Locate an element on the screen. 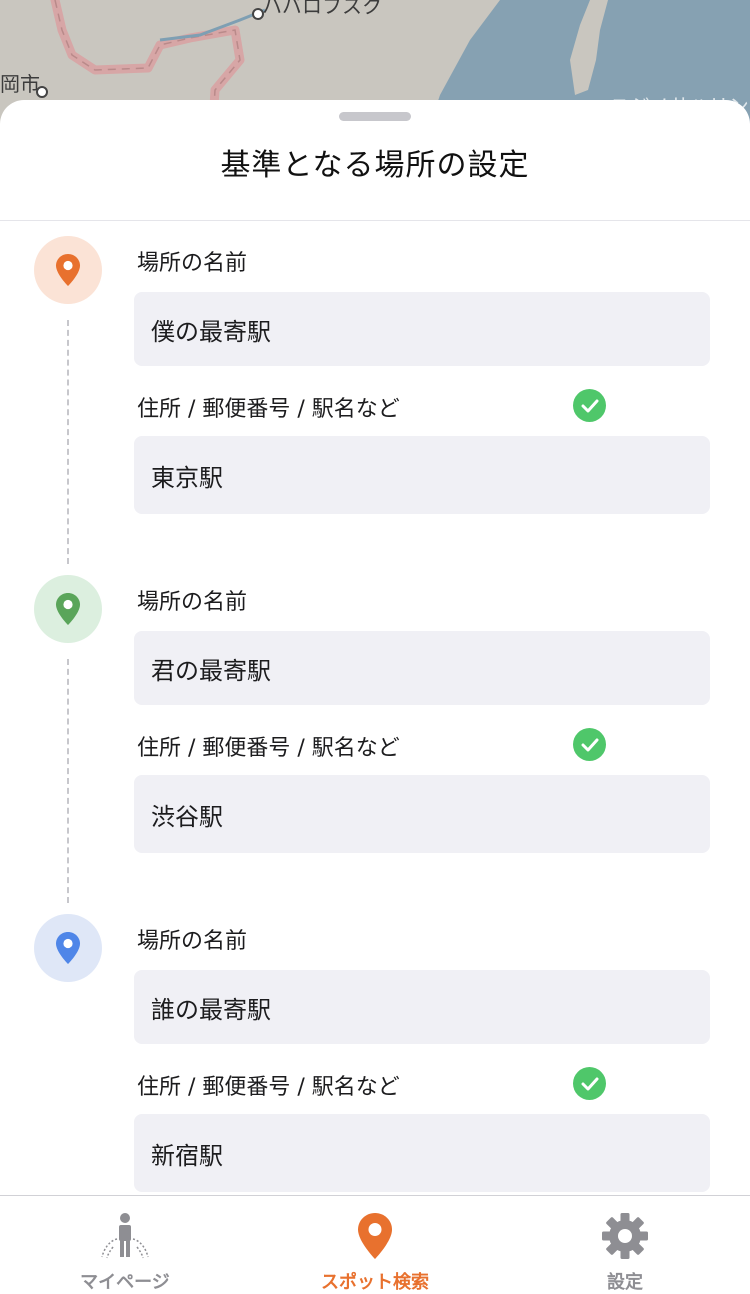 The width and height of the screenshot is (750, 1294). address-input: 新宿駅 is located at coordinates (422, 1153).